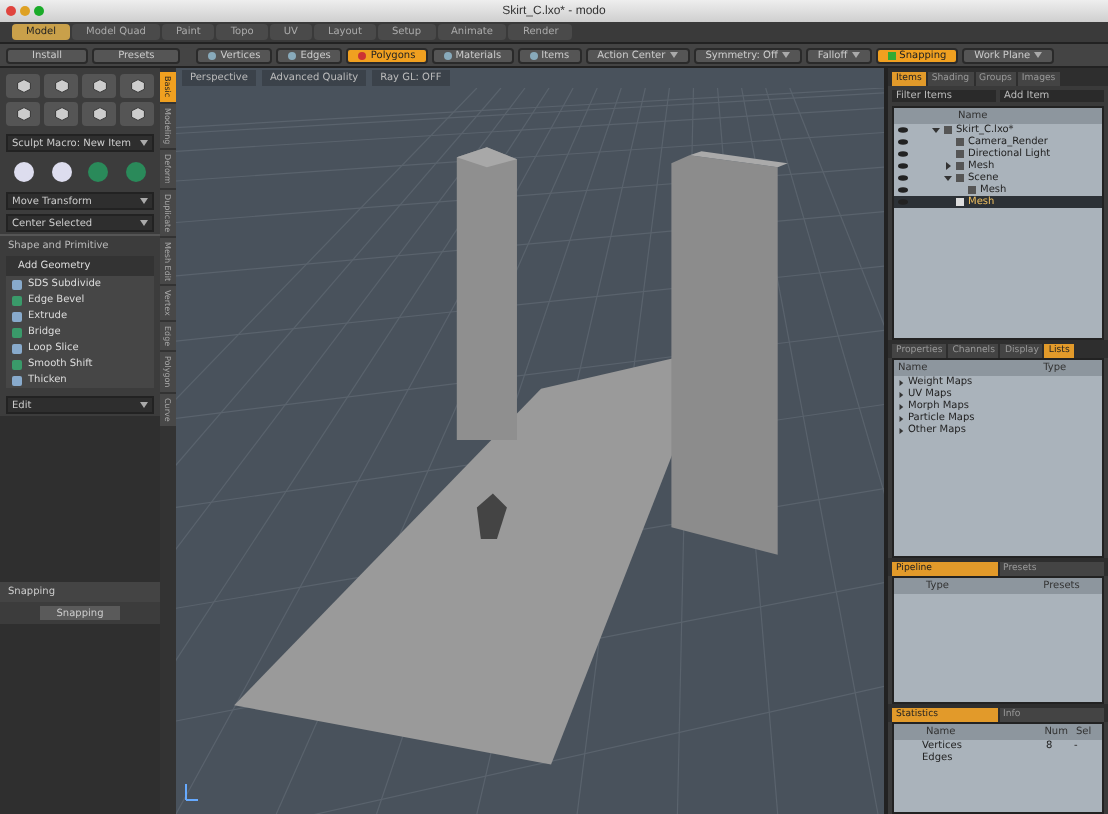 The width and height of the screenshot is (1108, 814). I want to click on axis-icon, so click(192, 792).